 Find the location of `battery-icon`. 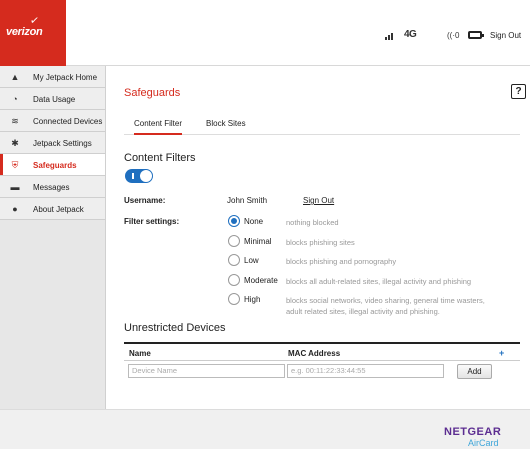

battery-icon is located at coordinates (476, 35).